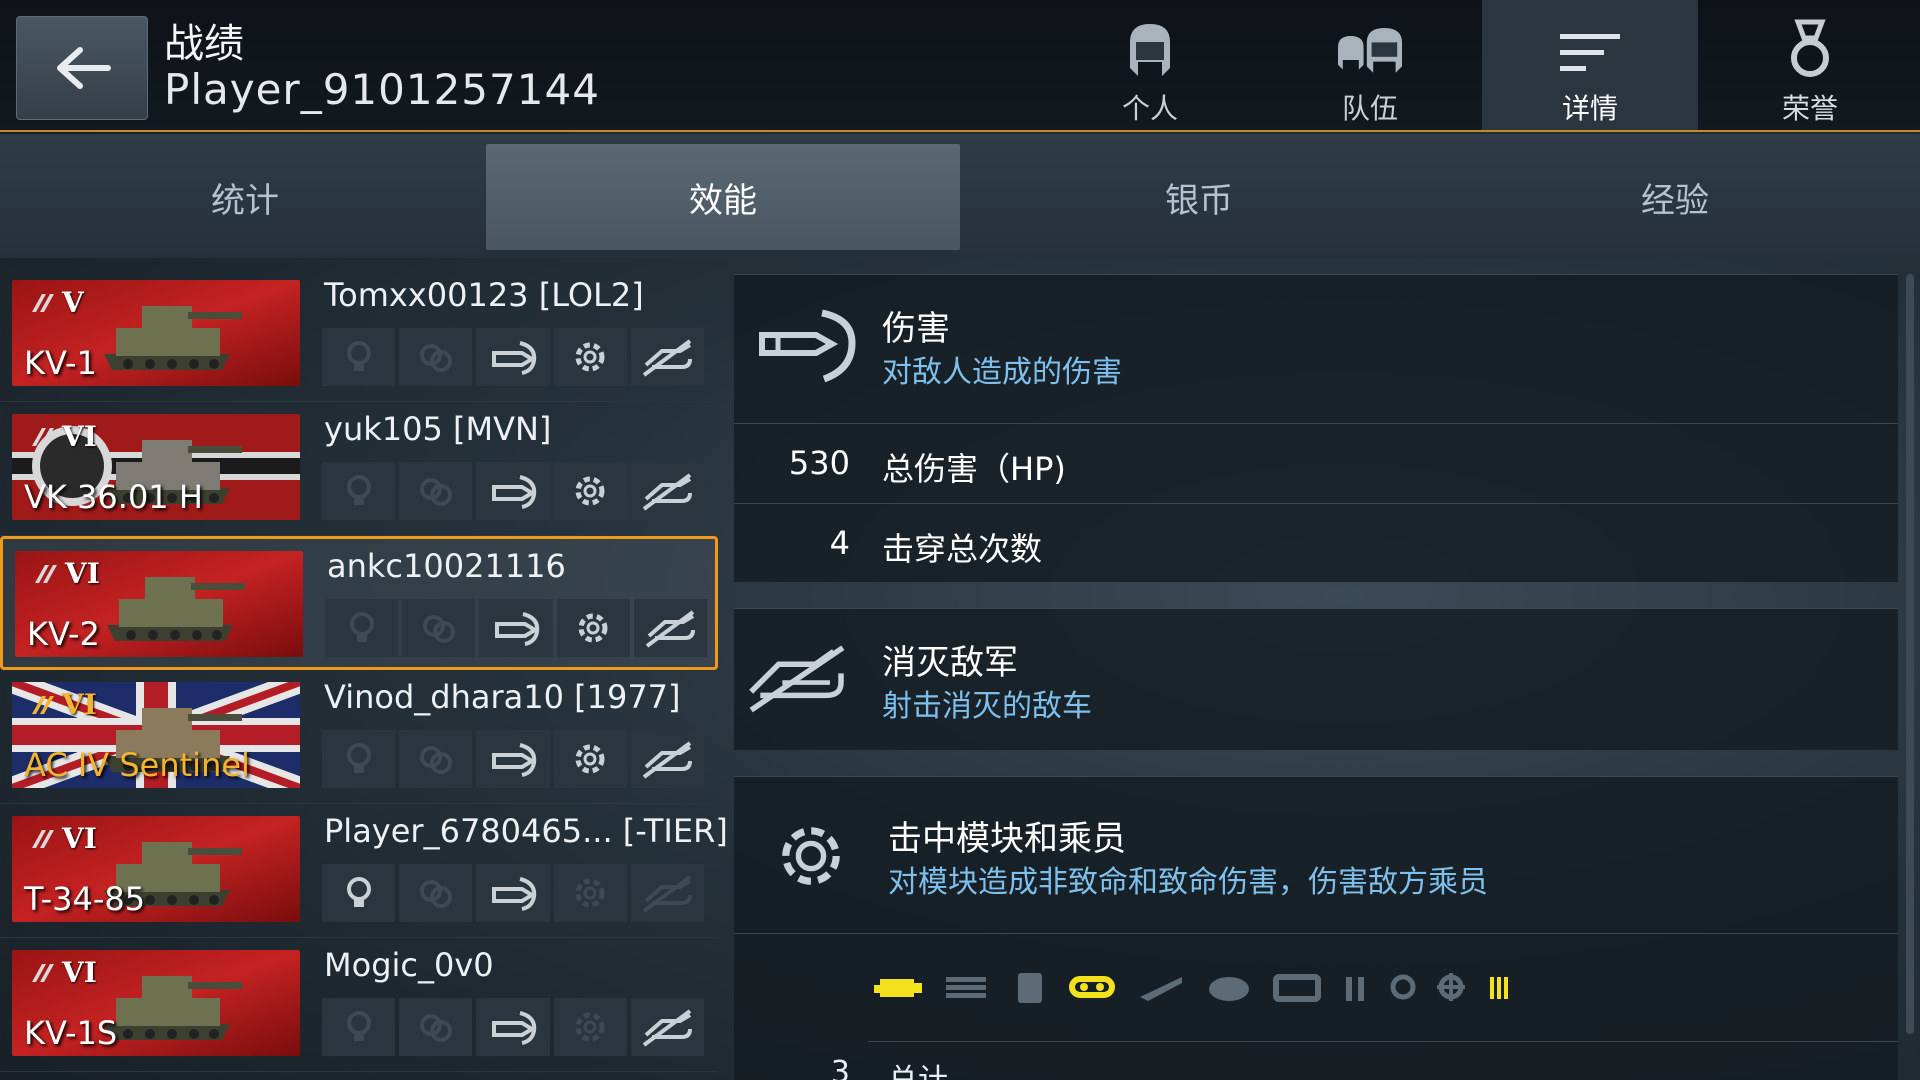  Describe the element at coordinates (1030, 988) in the screenshot. I see `ammo-rack-icon` at that location.